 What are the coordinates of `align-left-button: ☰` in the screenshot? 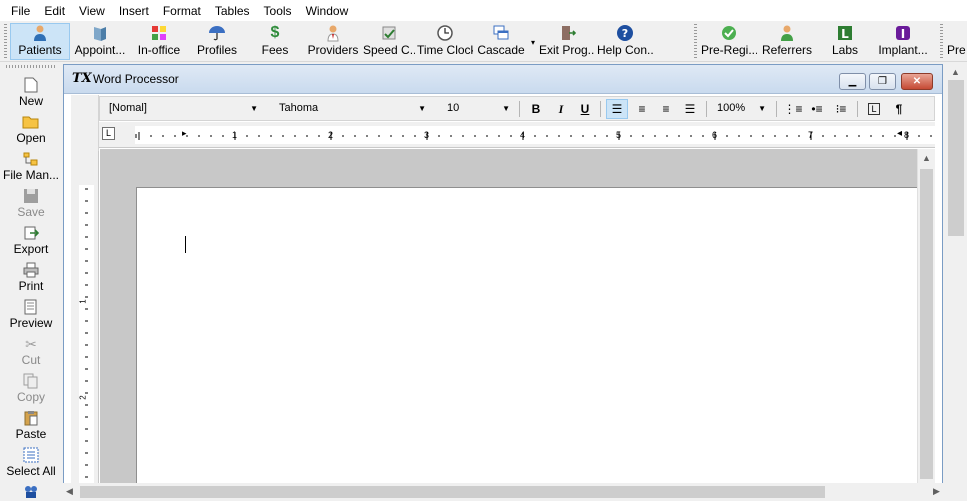 It's located at (617, 109).